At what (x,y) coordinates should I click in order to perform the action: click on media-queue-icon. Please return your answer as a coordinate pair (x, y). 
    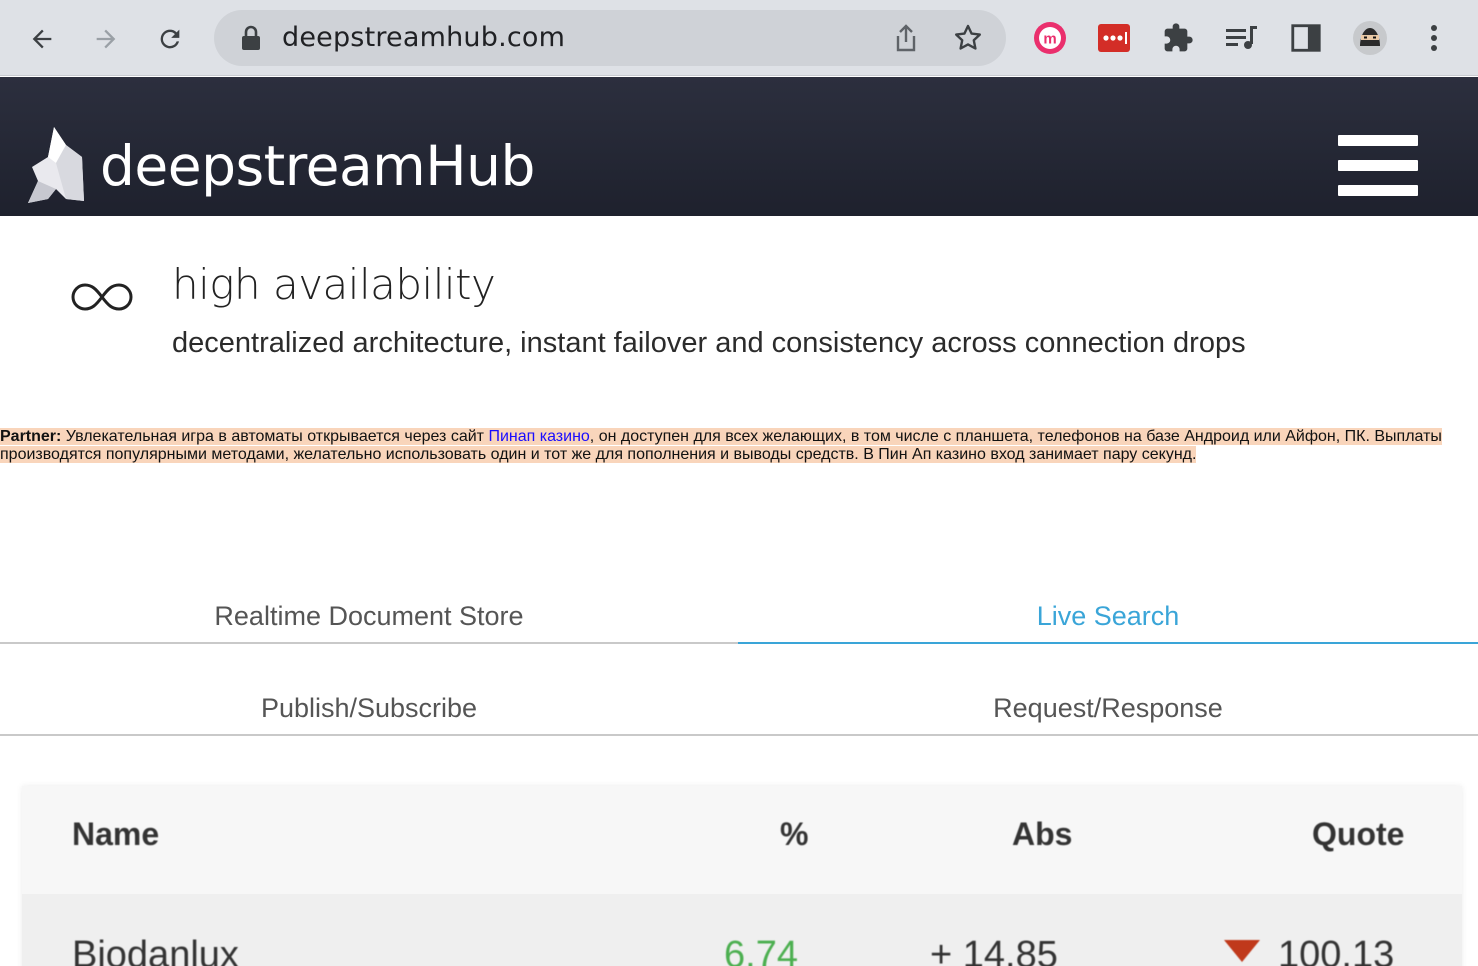
    Looking at the image, I should click on (1242, 38).